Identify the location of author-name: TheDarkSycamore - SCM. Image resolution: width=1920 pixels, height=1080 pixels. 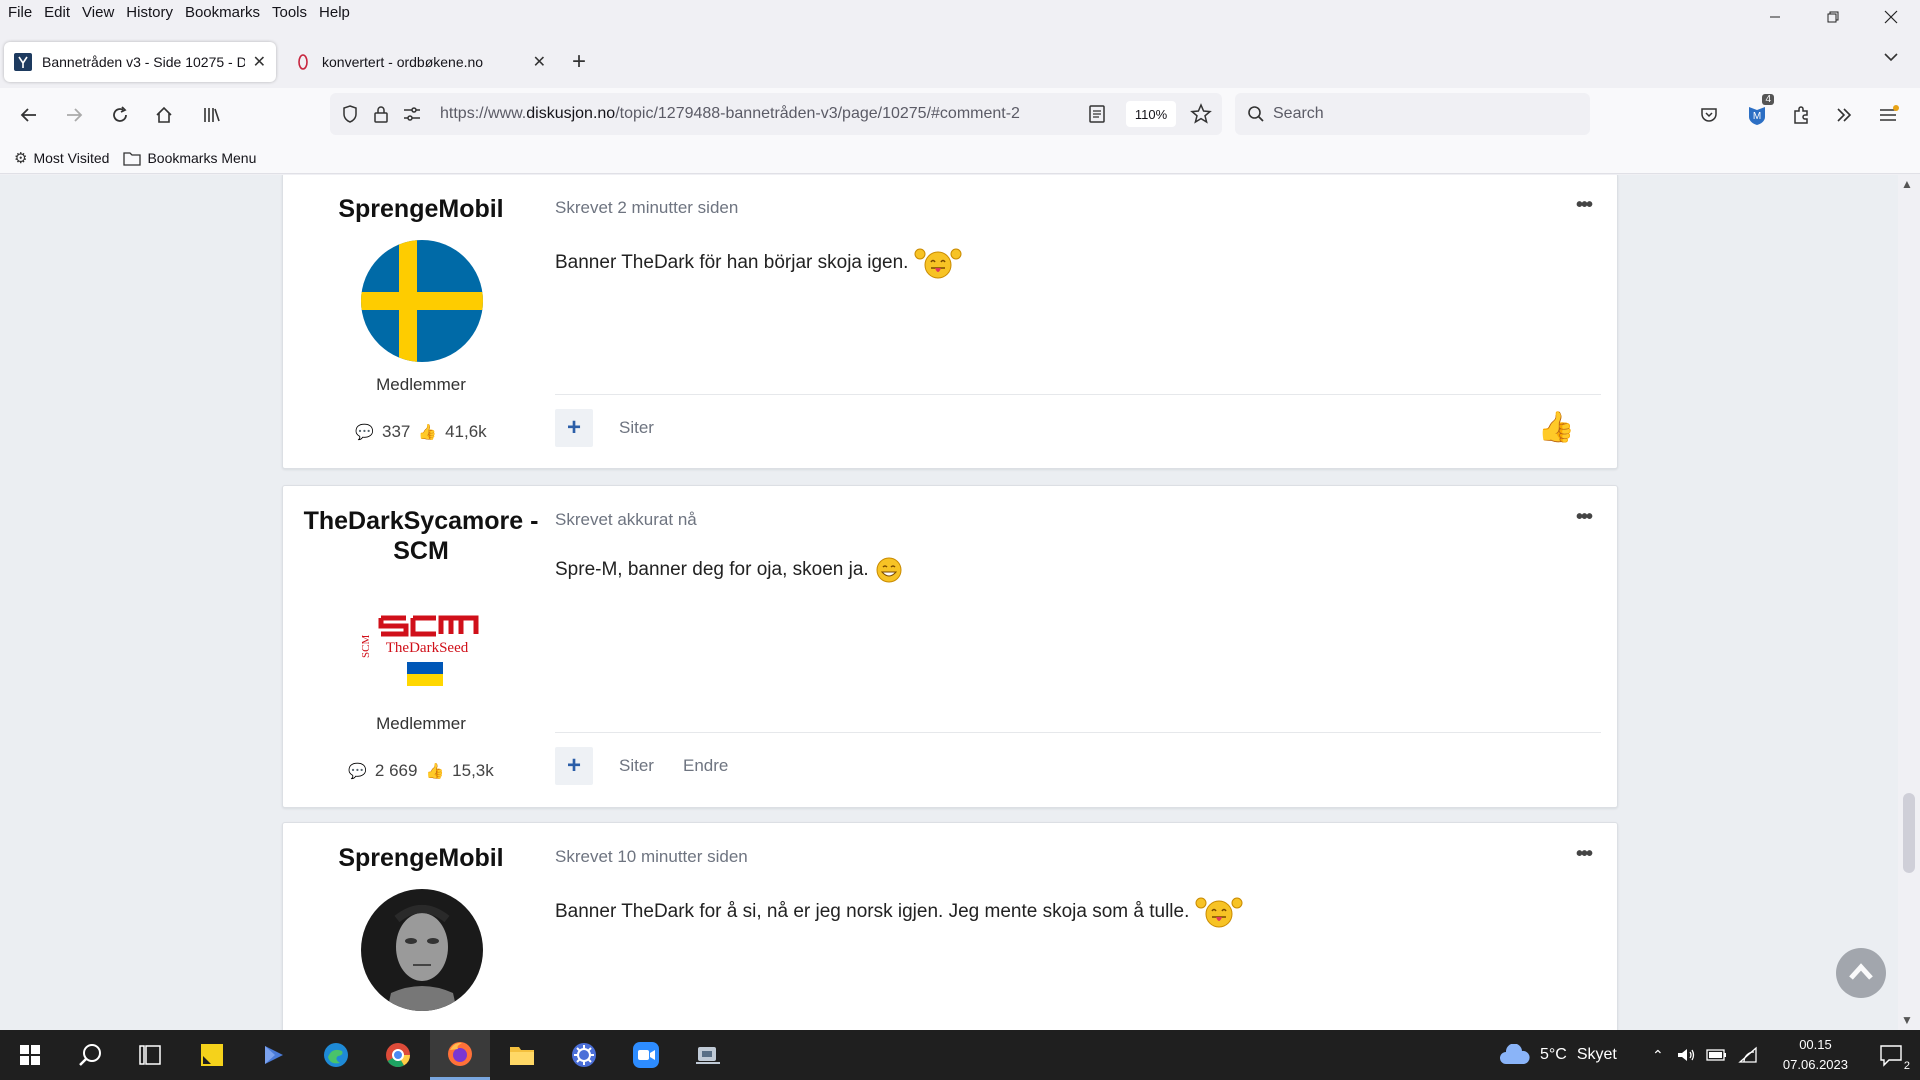
(421, 536).